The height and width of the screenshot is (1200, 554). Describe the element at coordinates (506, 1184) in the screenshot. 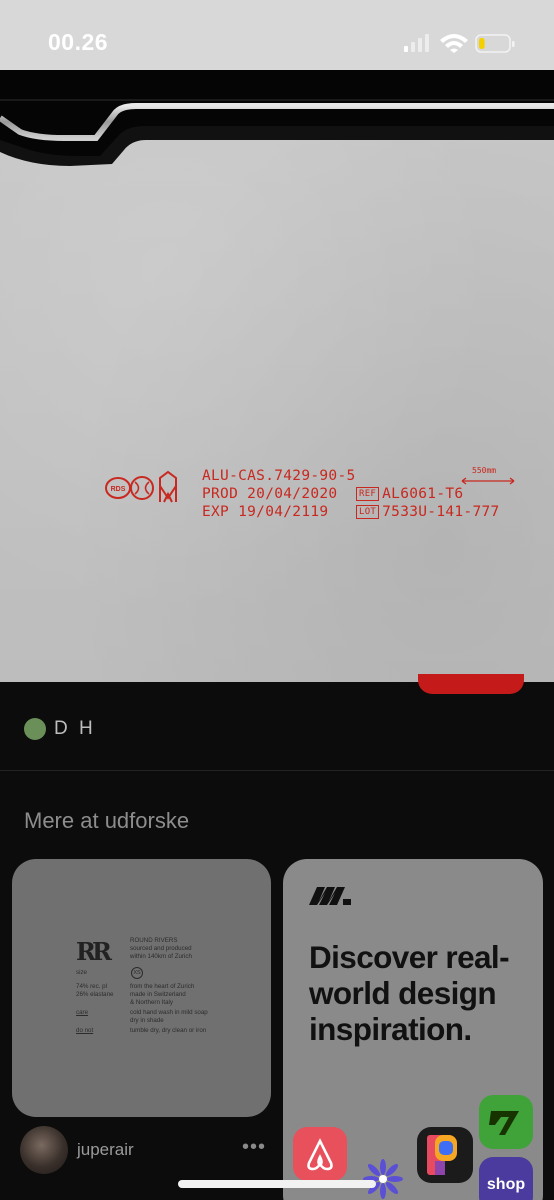

I see `shop-label: shop` at that location.